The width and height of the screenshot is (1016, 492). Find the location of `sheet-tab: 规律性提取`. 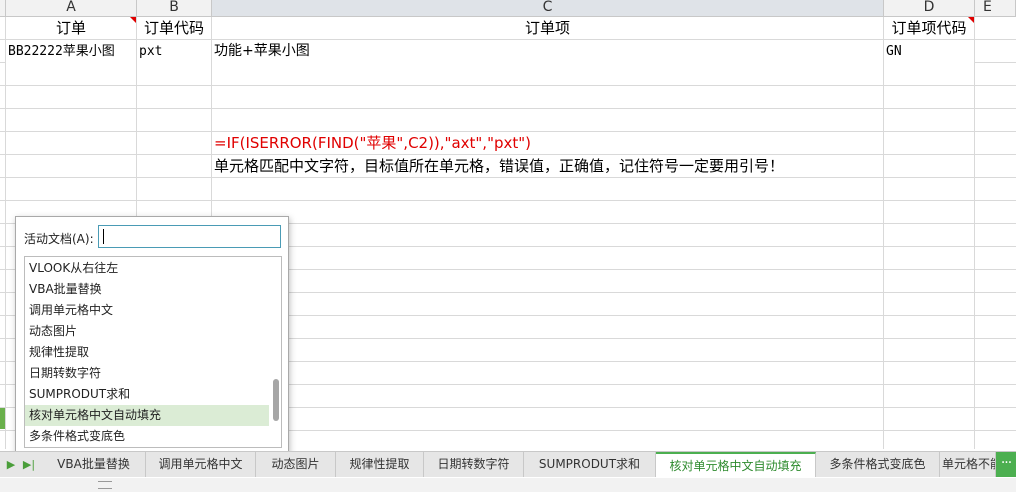

sheet-tab: 规律性提取 is located at coordinates (380, 464).